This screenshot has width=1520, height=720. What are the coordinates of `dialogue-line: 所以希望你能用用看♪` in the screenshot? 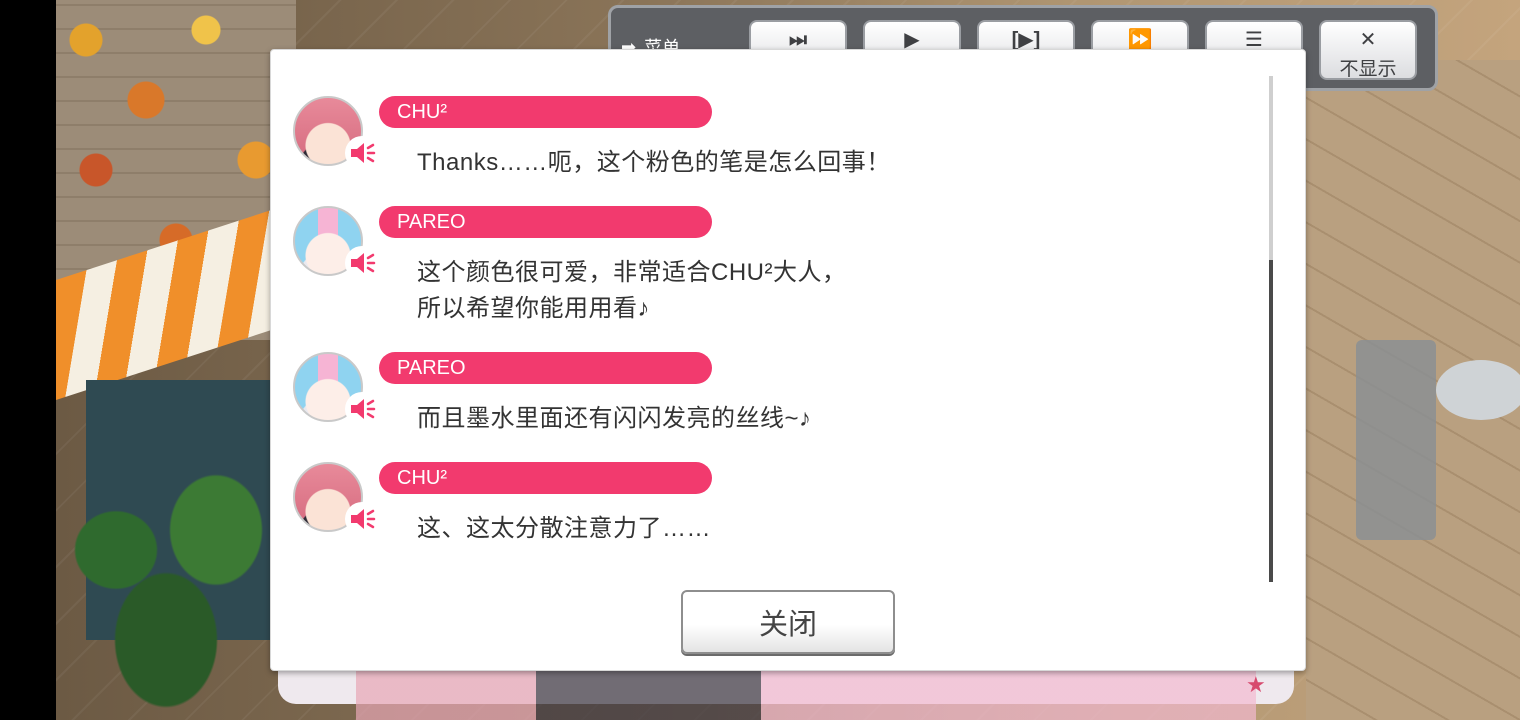 It's located at (533, 308).